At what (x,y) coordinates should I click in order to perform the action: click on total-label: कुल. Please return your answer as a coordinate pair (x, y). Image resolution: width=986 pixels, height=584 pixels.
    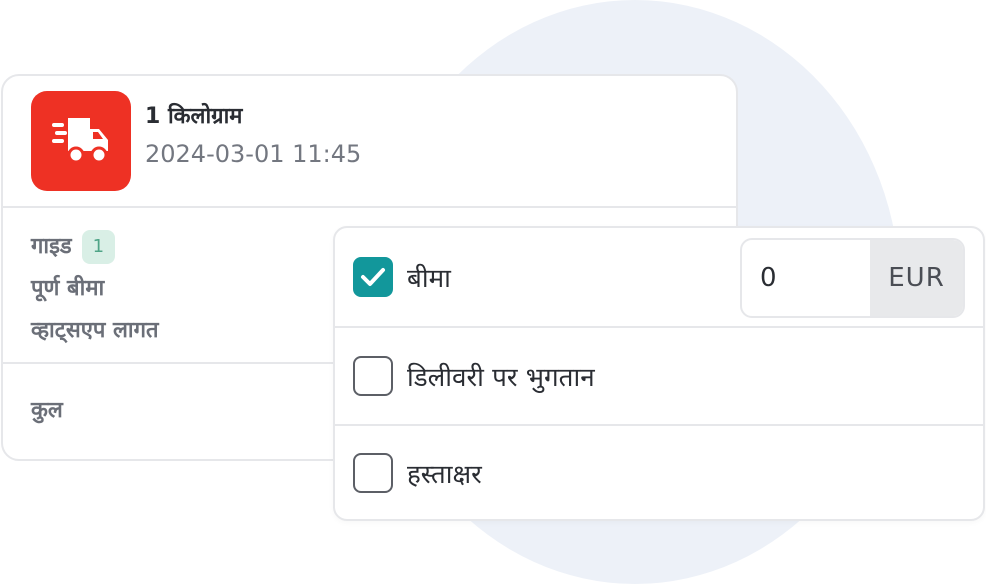
    Looking at the image, I should click on (47, 410).